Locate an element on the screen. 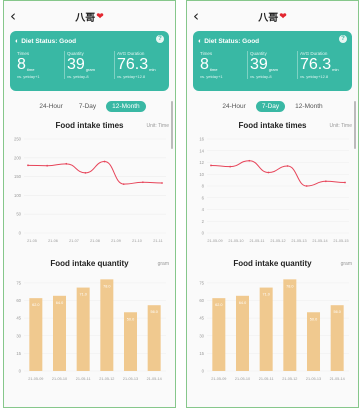 This screenshot has height=408, width=363. x-tick-label: 21-07 is located at coordinates (74, 241).